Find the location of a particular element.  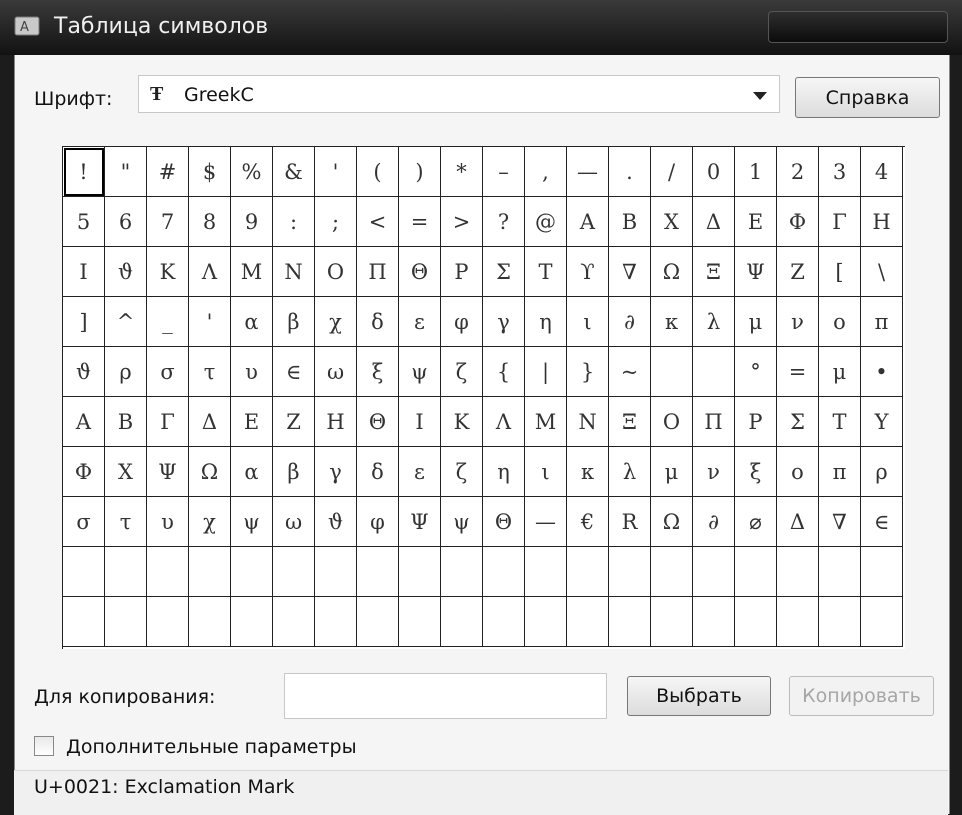

character-cell: N is located at coordinates (588, 422).